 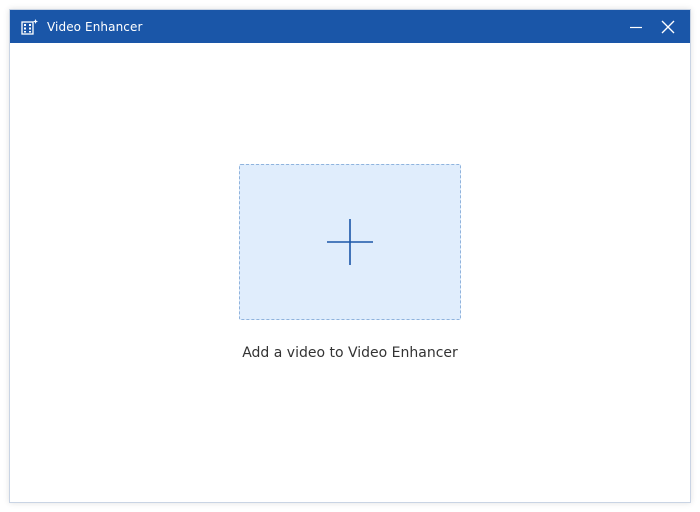 I want to click on minimize-button, so click(x=636, y=26).